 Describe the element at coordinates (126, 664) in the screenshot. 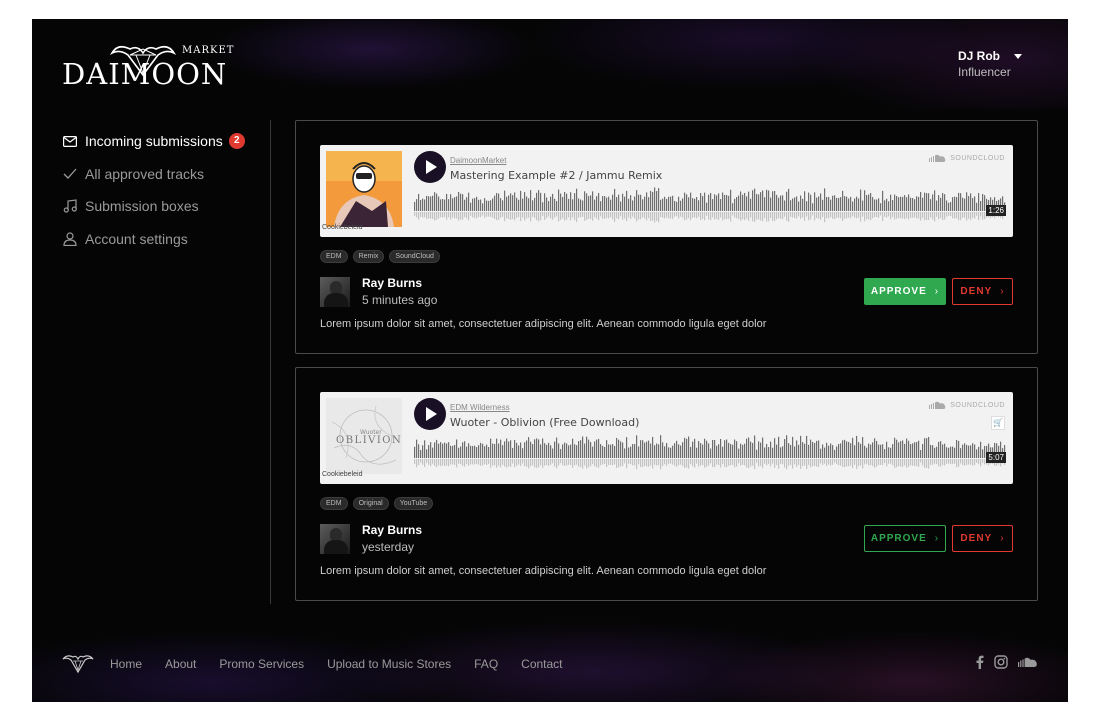

I see `footer-link-home: Home` at that location.